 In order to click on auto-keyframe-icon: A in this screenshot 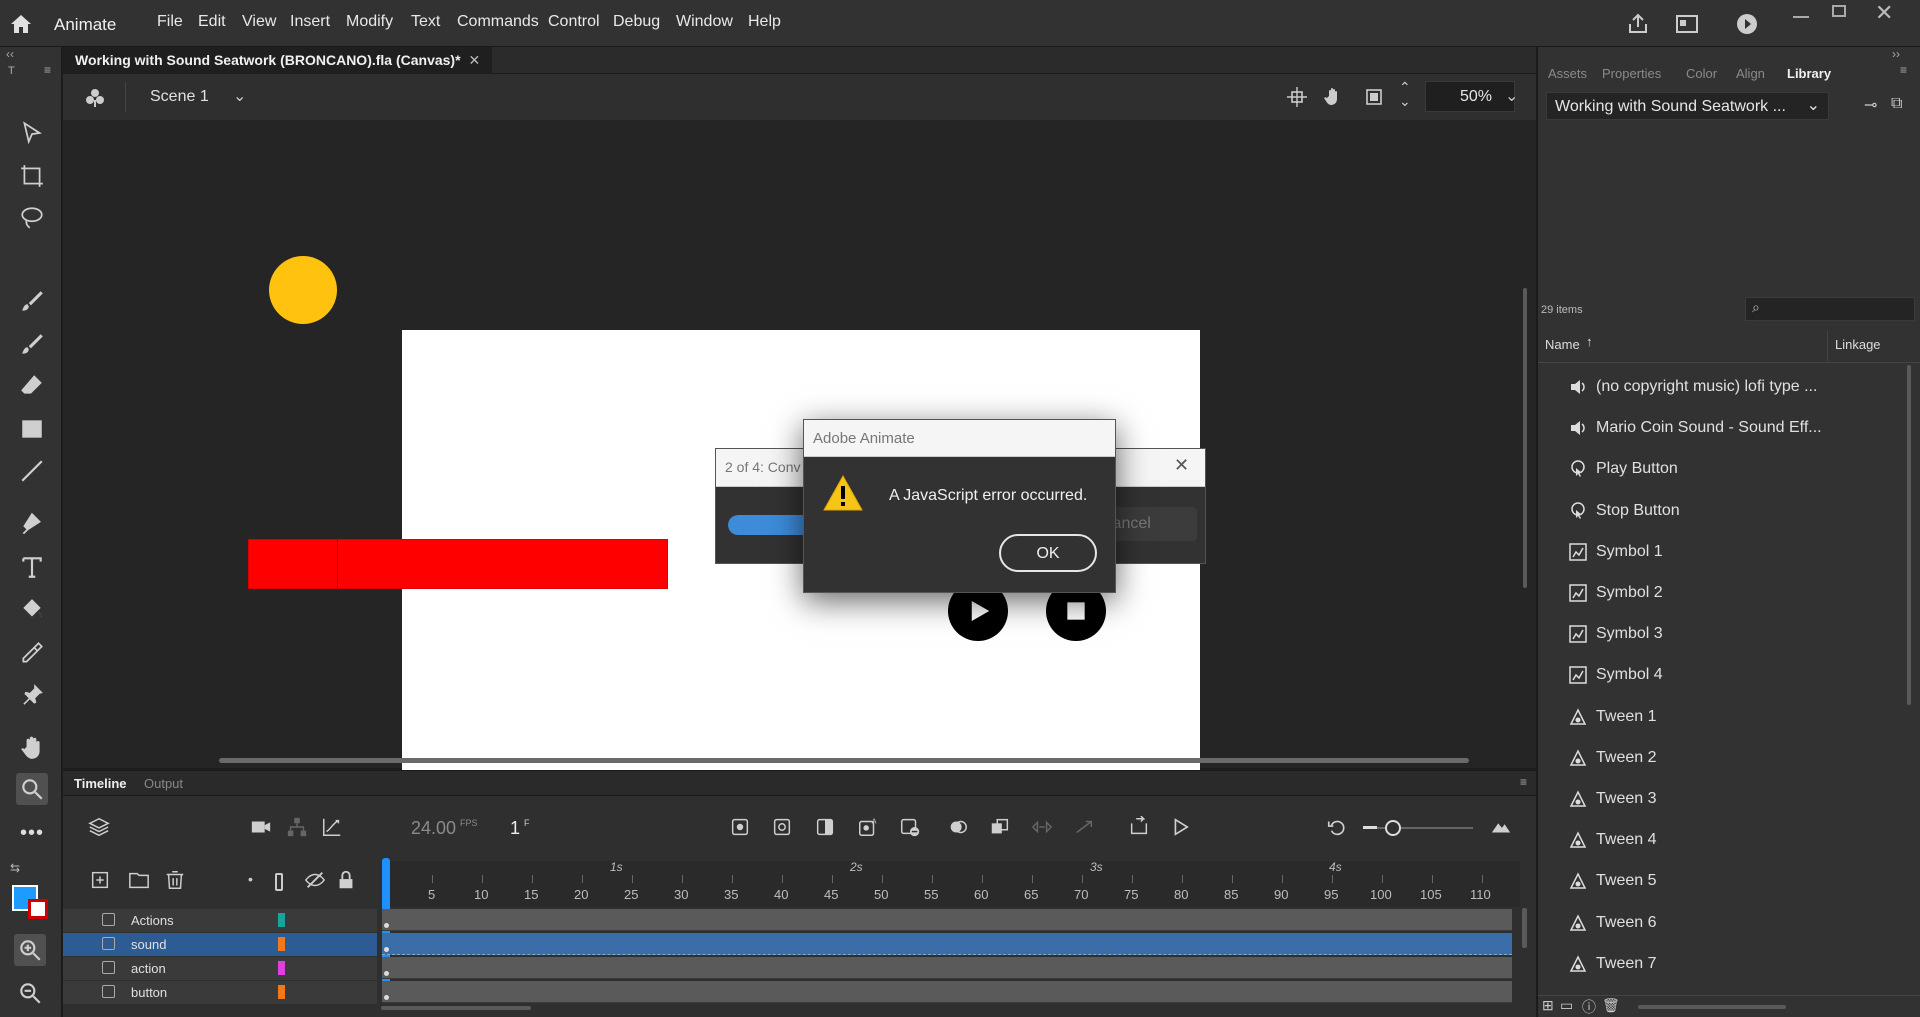, I will do `click(868, 827)`.